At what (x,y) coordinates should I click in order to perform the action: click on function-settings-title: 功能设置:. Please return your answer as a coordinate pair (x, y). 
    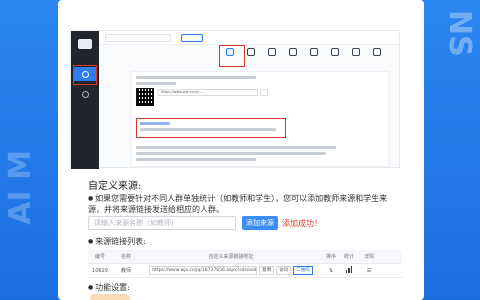
    Looking at the image, I should click on (109, 287).